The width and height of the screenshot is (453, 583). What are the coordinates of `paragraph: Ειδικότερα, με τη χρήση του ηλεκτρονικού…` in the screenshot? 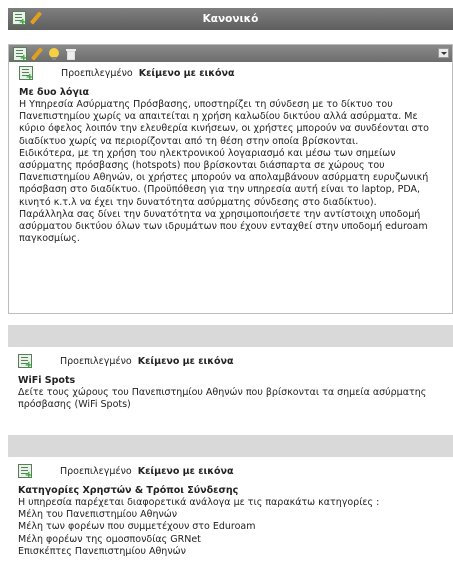 It's located at (224, 177).